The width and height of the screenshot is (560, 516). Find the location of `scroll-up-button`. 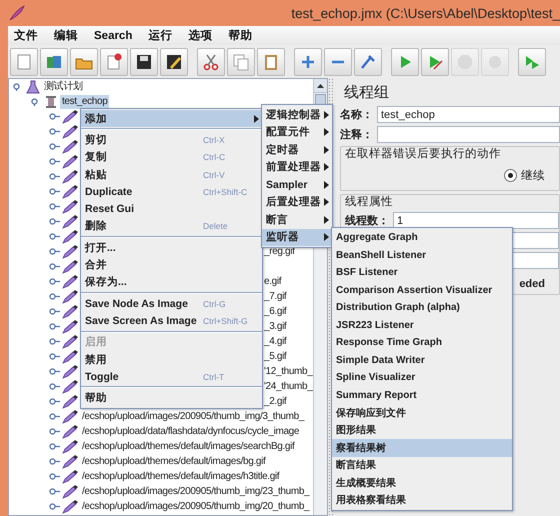

scroll-up-button is located at coordinates (320, 86).